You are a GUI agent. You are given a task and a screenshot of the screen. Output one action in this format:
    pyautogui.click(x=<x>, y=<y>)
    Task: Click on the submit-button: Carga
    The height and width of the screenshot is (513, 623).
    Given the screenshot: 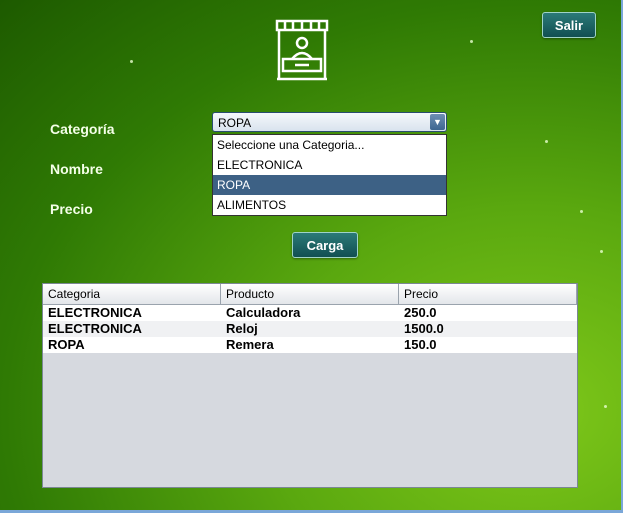 What is the action you would take?
    pyautogui.click(x=325, y=245)
    